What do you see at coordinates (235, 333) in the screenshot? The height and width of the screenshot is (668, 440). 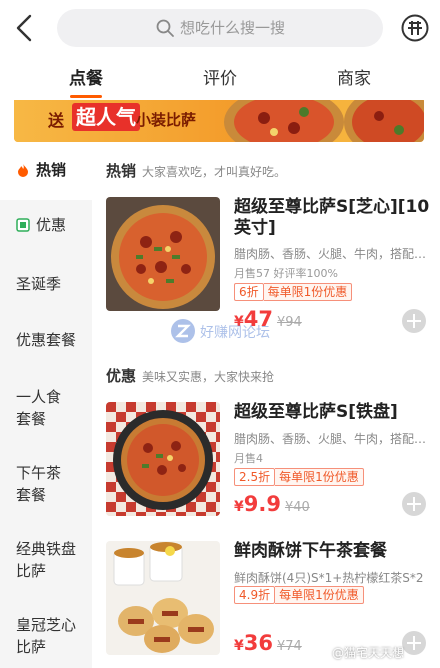 I see `watermark-text: 好赚网论坛` at bounding box center [235, 333].